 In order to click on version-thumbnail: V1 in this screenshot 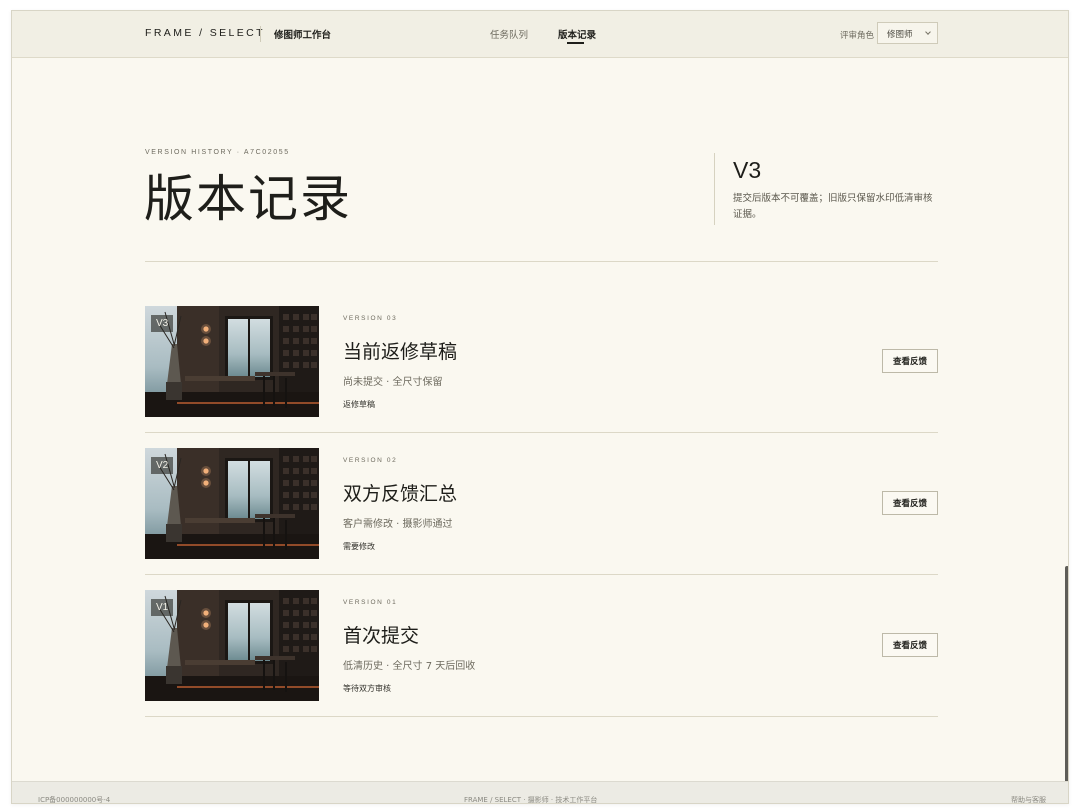, I will do `click(232, 645)`.